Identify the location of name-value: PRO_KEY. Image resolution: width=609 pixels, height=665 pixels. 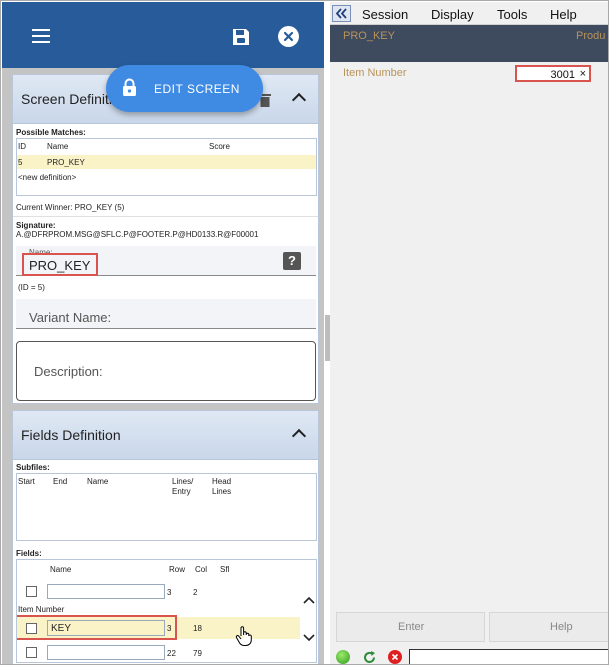
(60, 265).